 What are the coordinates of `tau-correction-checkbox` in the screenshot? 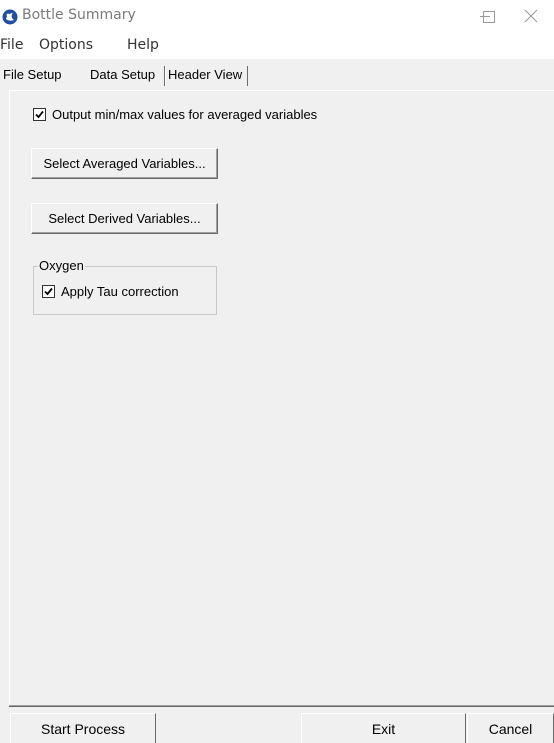 It's located at (48, 291).